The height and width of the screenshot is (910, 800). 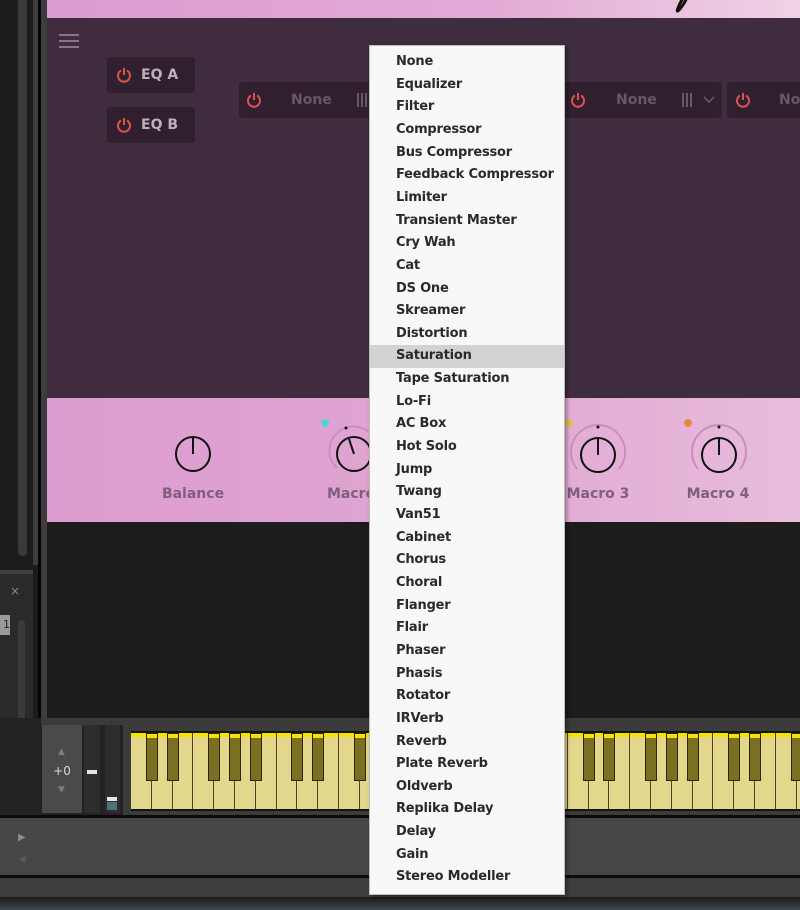 What do you see at coordinates (467, 198) in the screenshot?
I see `menu-item-limiter: Limiter` at bounding box center [467, 198].